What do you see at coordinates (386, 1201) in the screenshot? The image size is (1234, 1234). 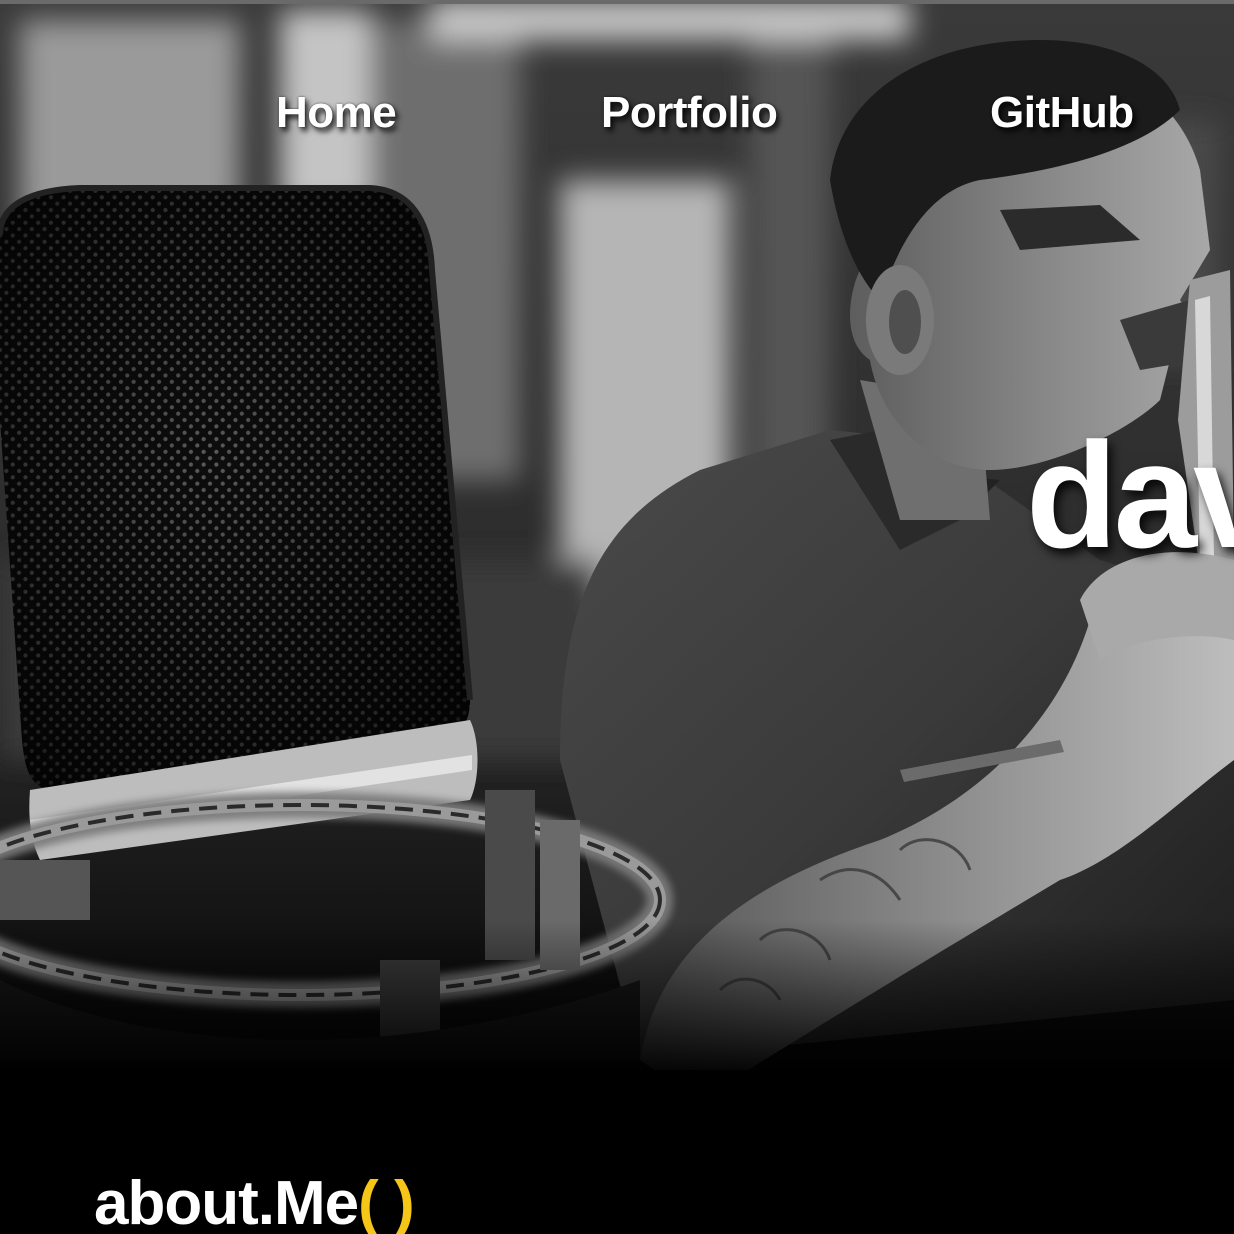 I see `about-heading-parens: ( )` at bounding box center [386, 1201].